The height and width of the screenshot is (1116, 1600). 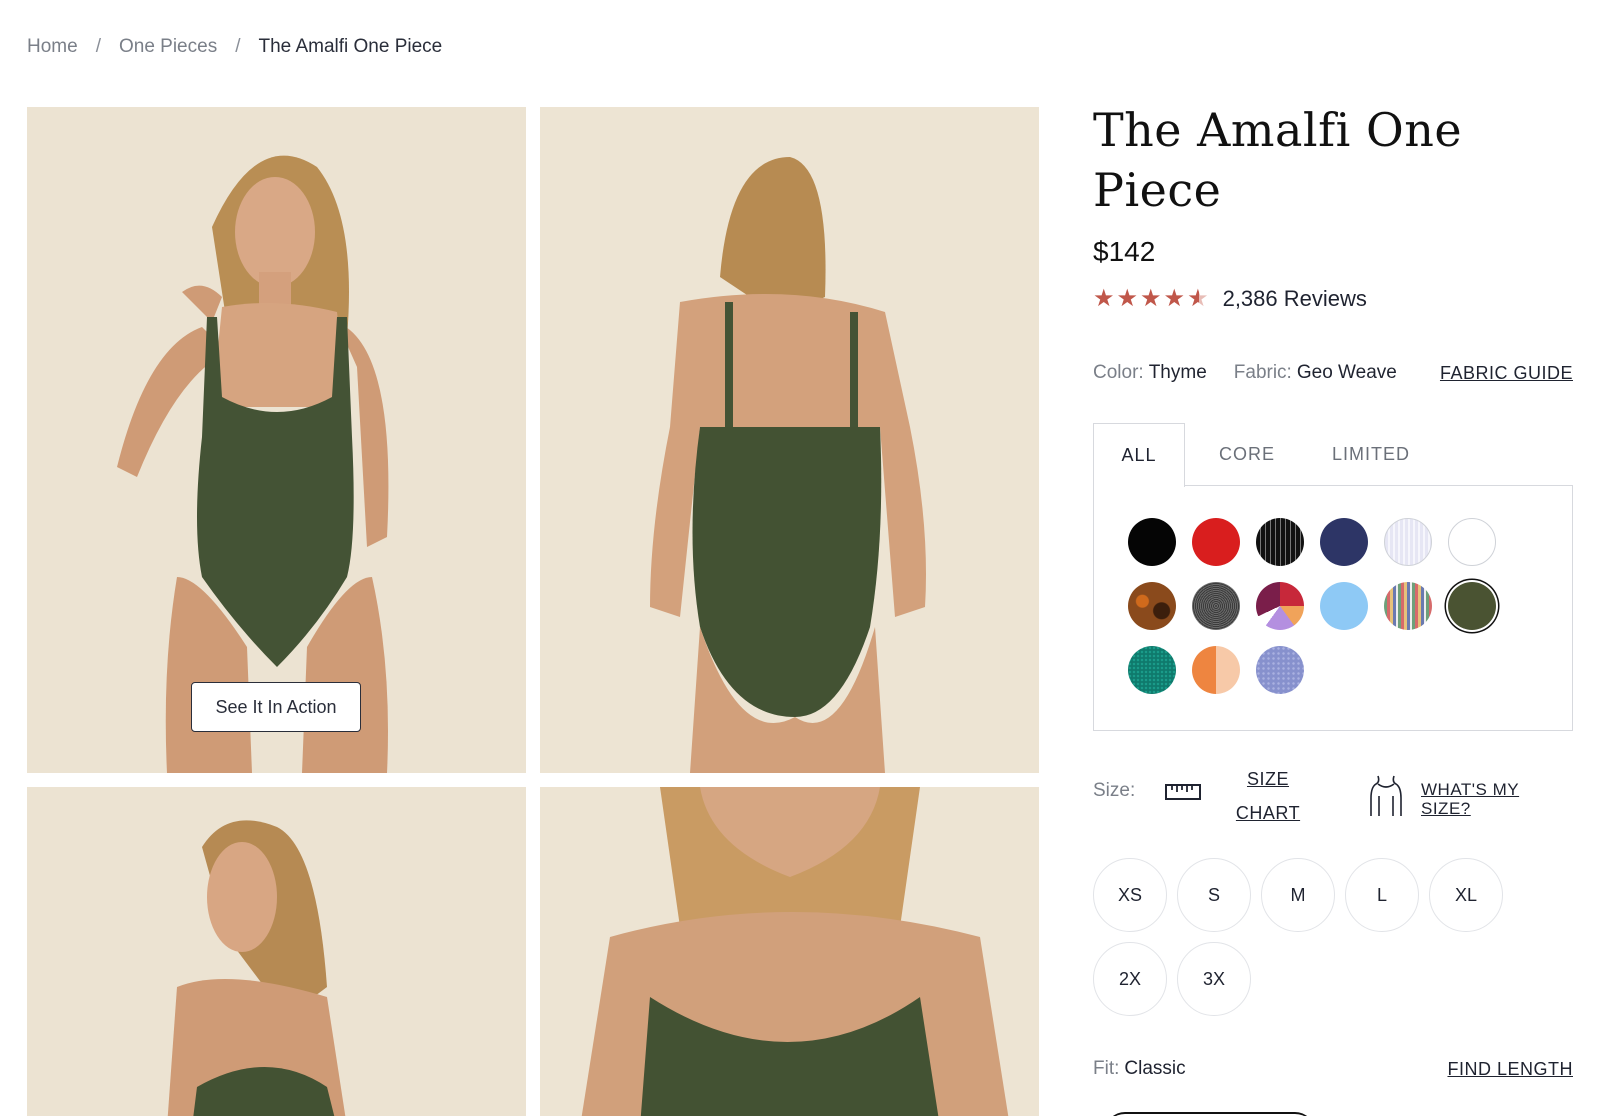 What do you see at coordinates (1106, 1068) in the screenshot?
I see `fit-label: Fit:` at bounding box center [1106, 1068].